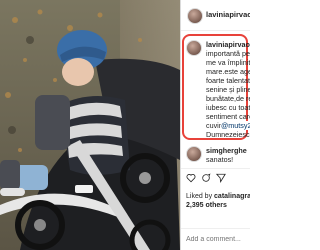  I want to click on add-comment-input, so click(218, 239).